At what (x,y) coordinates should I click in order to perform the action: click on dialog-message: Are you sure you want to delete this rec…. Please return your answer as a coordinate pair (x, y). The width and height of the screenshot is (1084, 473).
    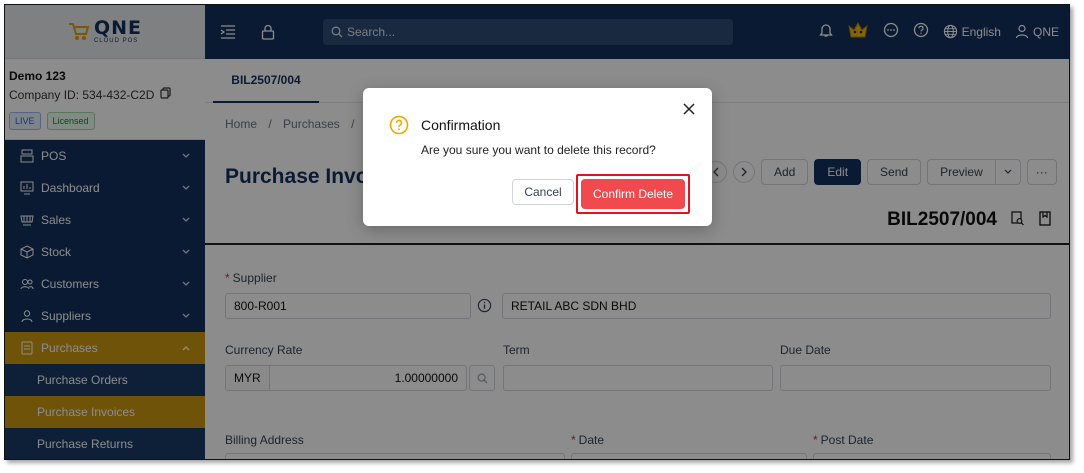
    Looking at the image, I should click on (538, 150).